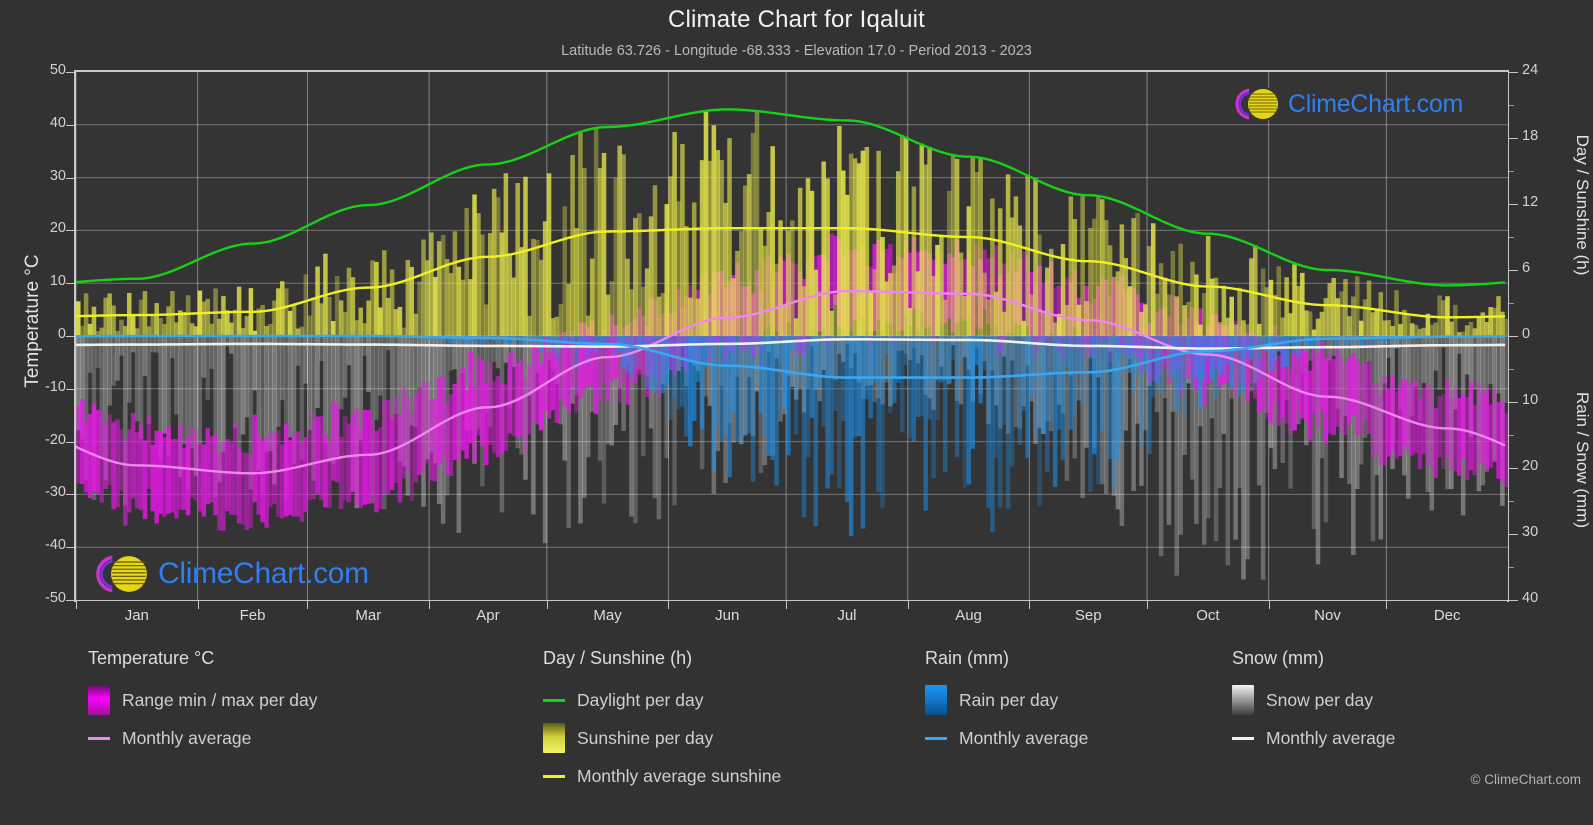  Describe the element at coordinates (488, 615) in the screenshot. I see `x-axis-tick-label: Apr` at that location.